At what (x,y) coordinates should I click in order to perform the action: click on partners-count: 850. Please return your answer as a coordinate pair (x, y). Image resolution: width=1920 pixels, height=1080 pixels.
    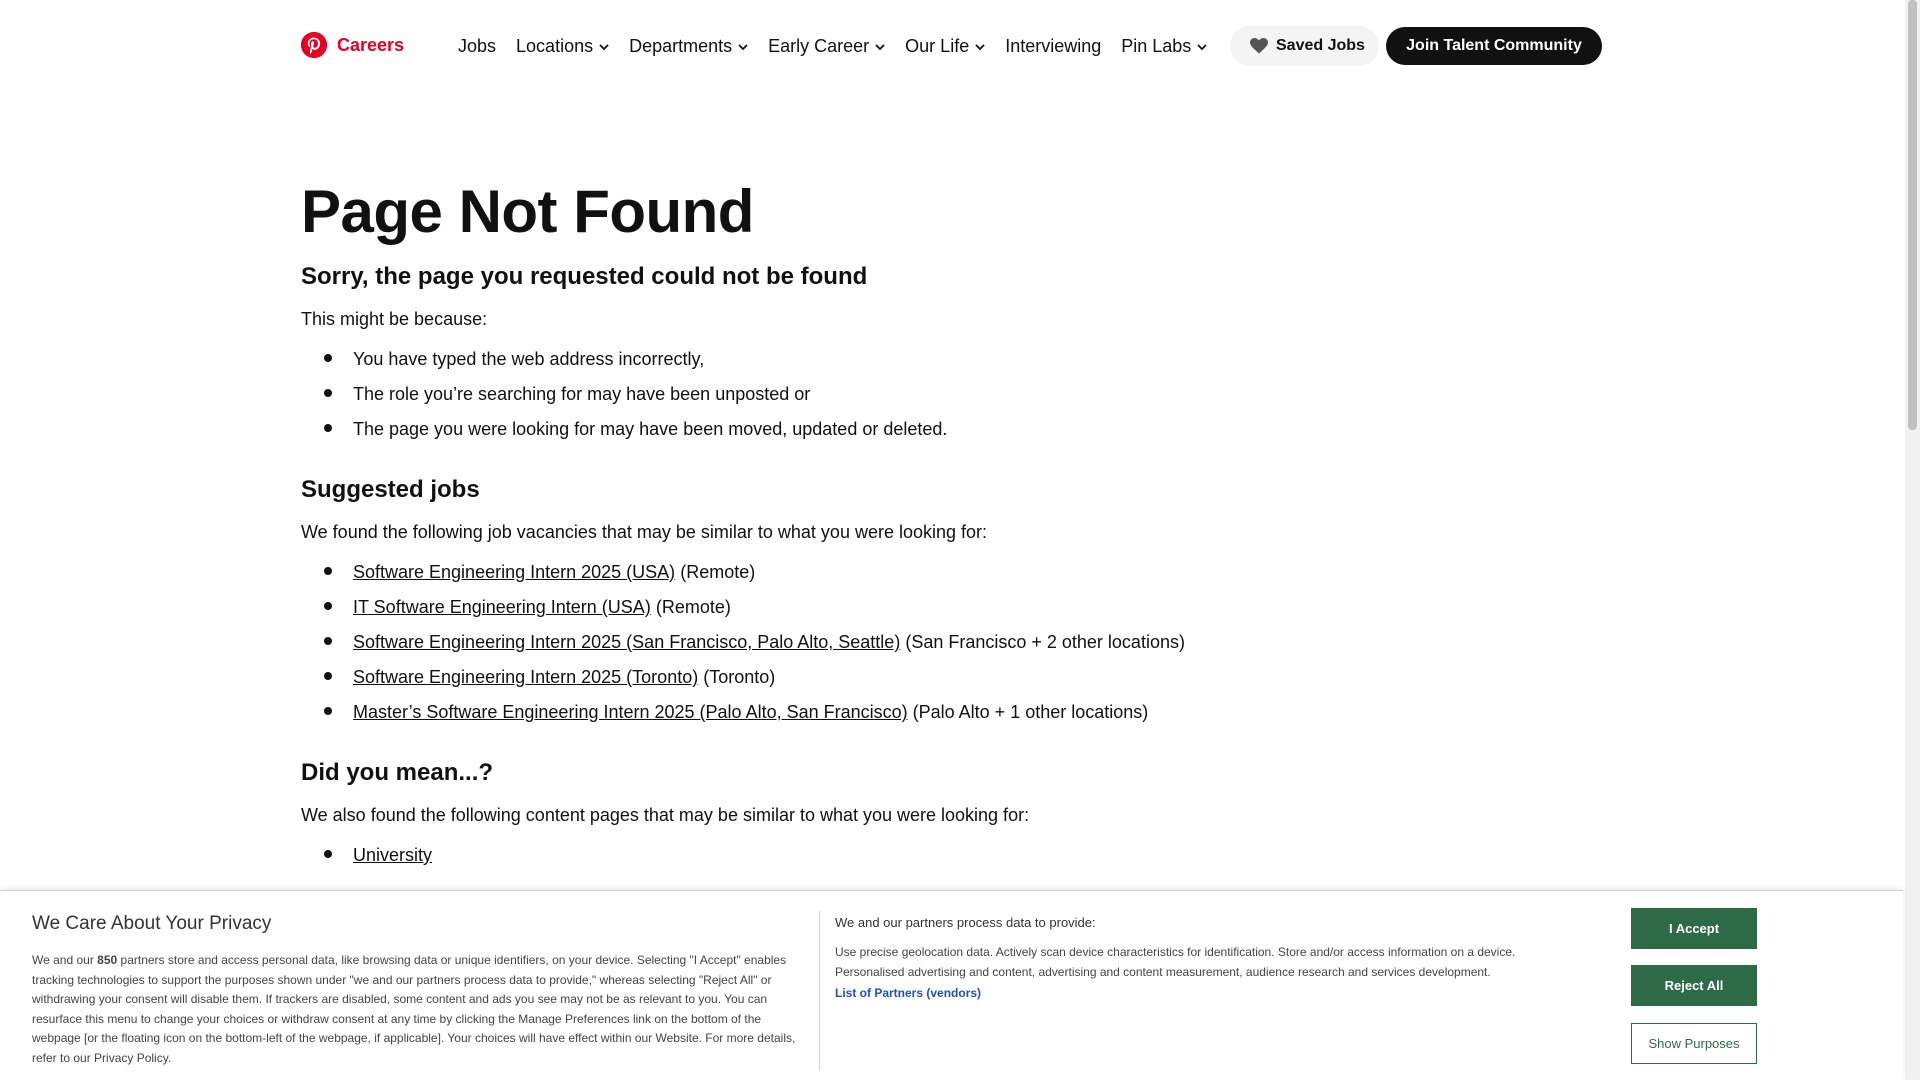
    Looking at the image, I should click on (107, 960).